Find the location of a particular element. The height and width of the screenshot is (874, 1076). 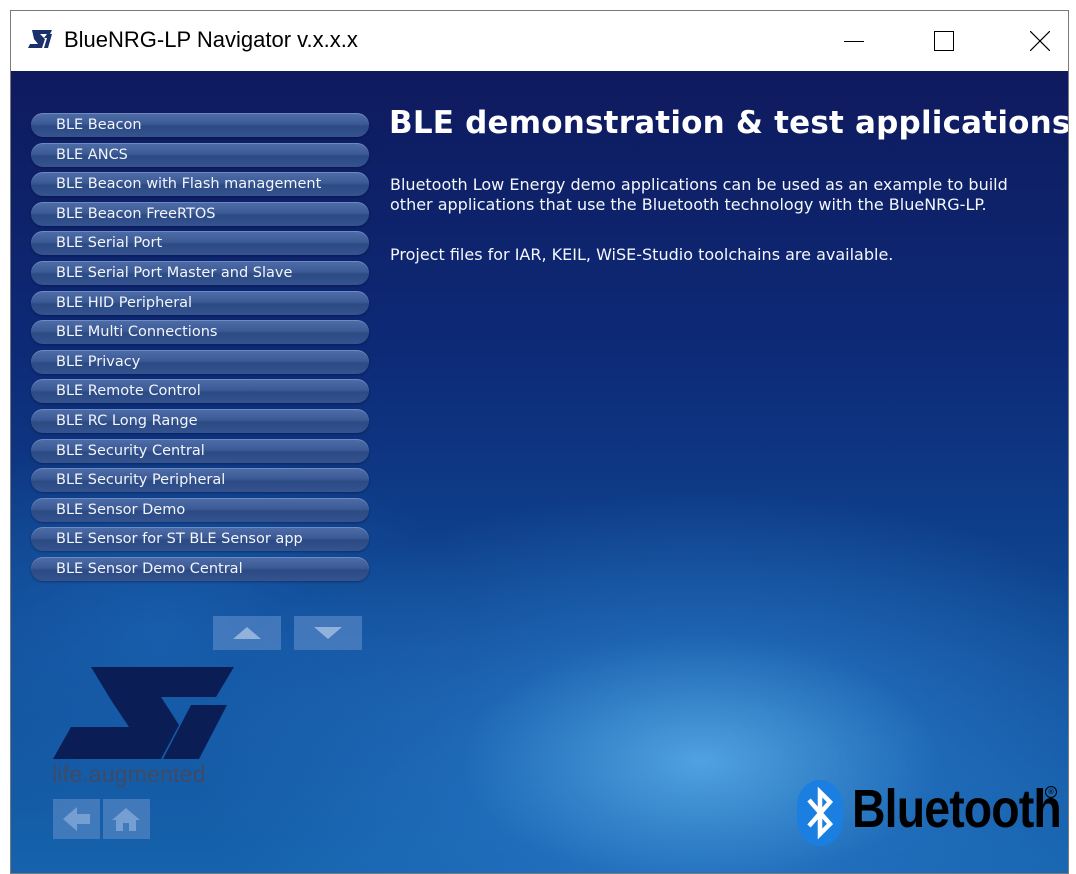

menu-item-ble-beacon: BLE Beacon is located at coordinates (200, 125).